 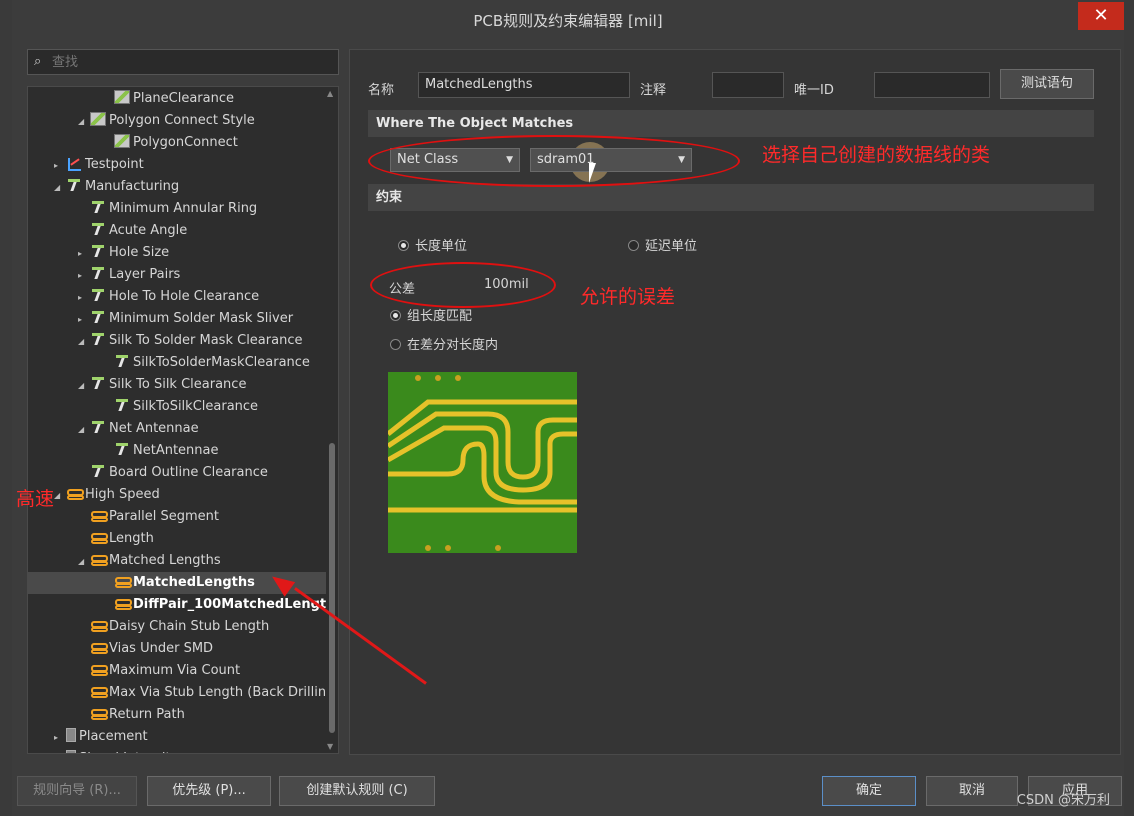 I want to click on scroll-thumb, so click(x=332, y=588).